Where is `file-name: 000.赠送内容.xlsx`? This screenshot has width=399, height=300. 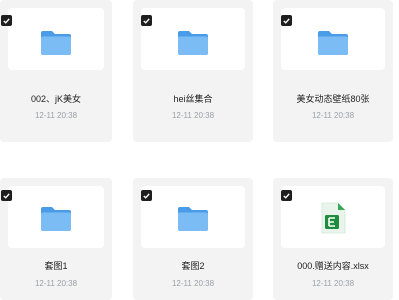 file-name: 000.赠送内容.xlsx is located at coordinates (333, 266).